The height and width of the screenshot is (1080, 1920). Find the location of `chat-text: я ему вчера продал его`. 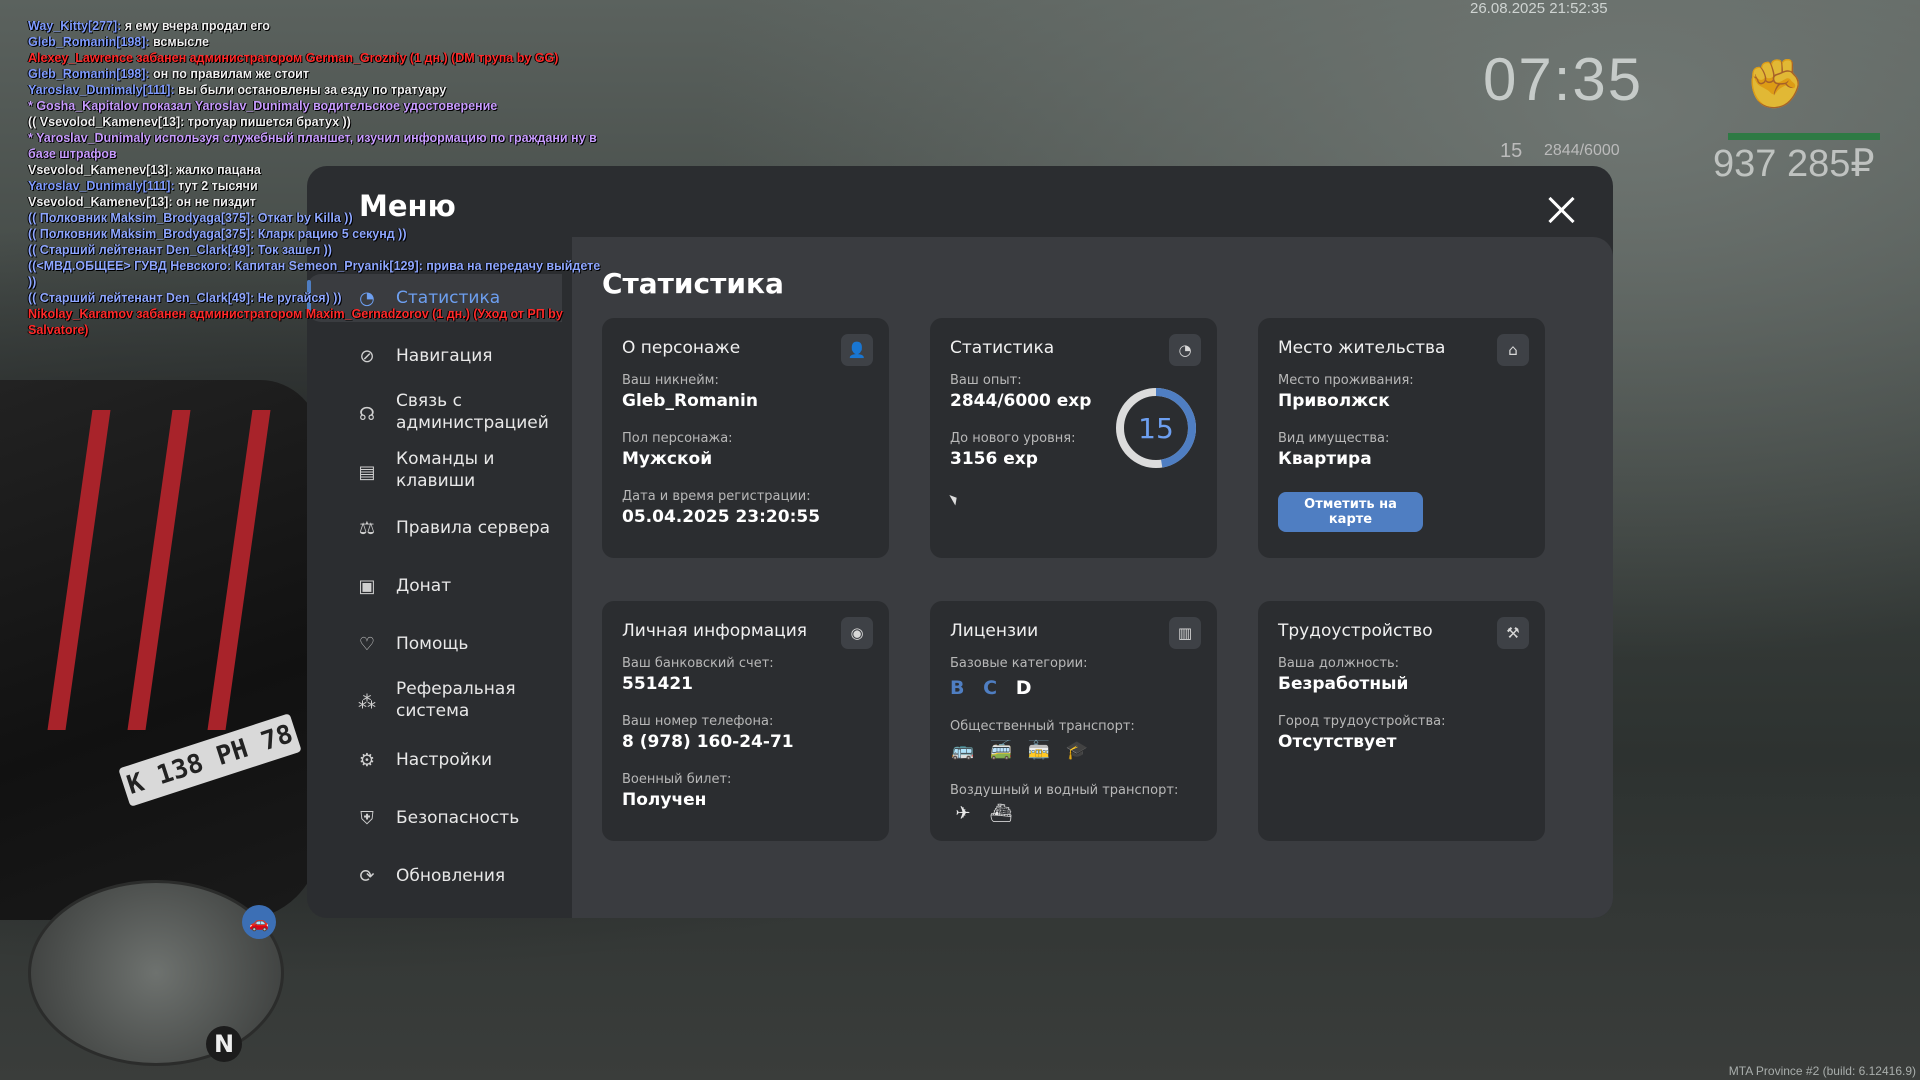

chat-text: я ему вчера продал его is located at coordinates (195, 26).